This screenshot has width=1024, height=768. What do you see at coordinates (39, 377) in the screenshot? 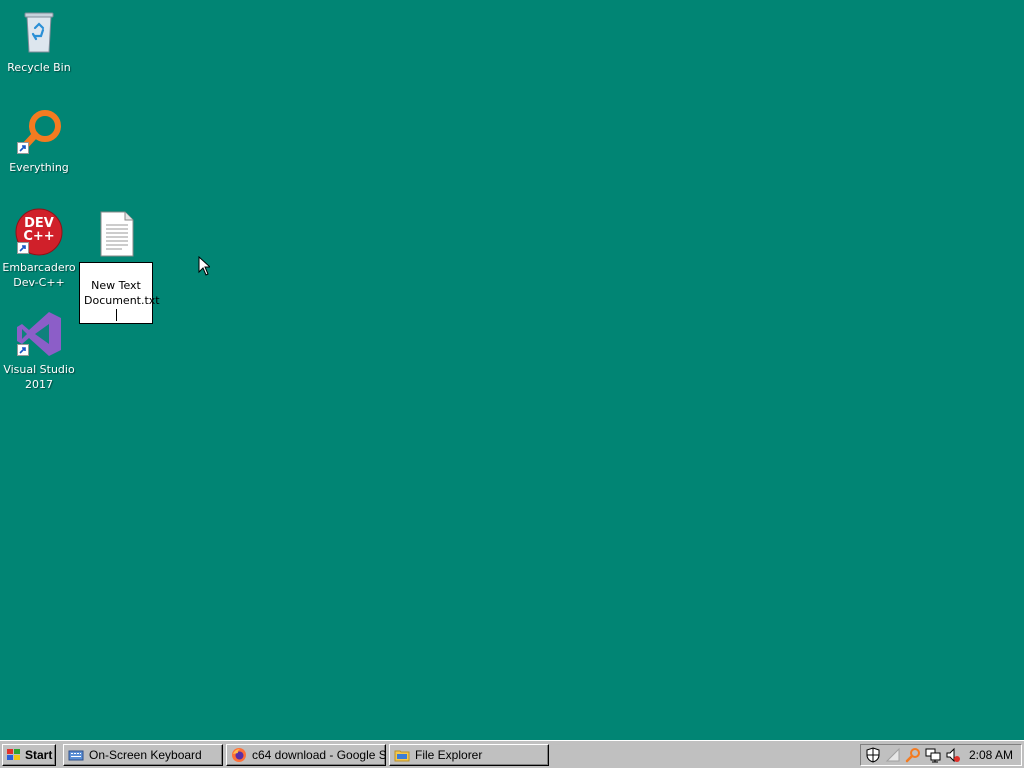
I see `desktop-icon-label: Visual Studio 2017` at bounding box center [39, 377].